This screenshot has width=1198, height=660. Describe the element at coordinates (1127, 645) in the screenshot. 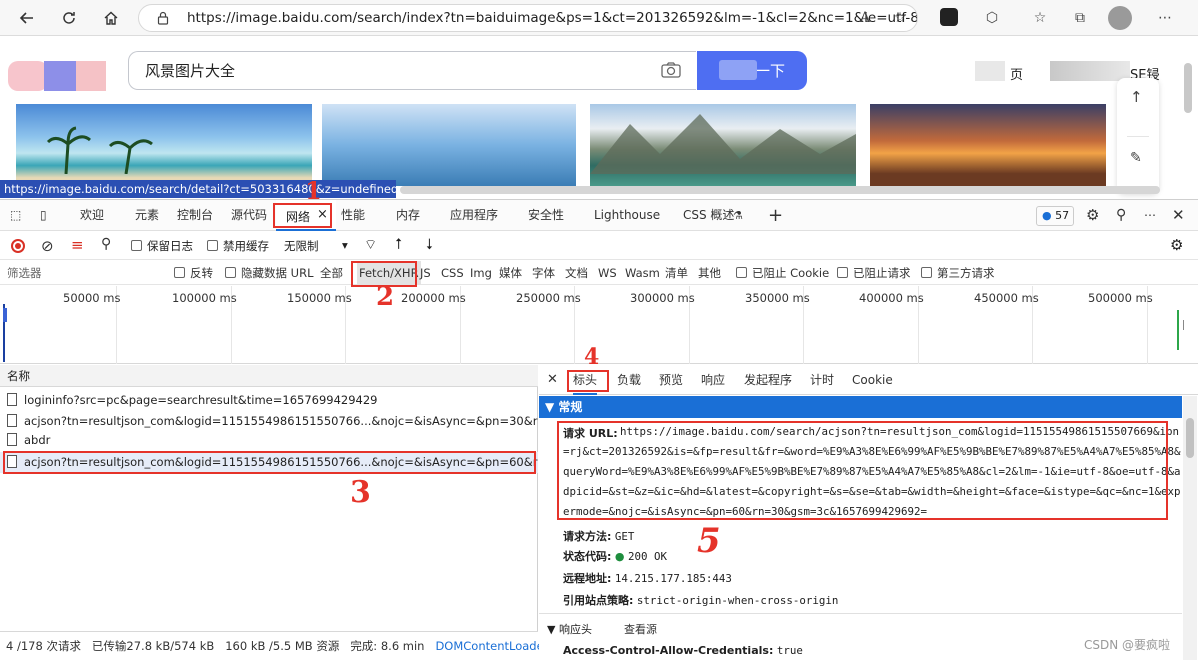

I see `watermark: CSDN @要疯啦` at that location.